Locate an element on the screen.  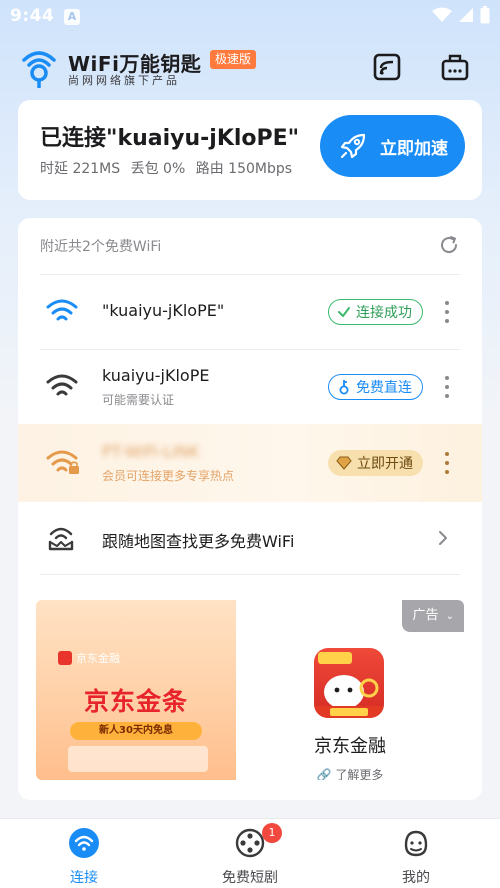
connected-network-title: 已连接"kuaiyu-jKloPE" is located at coordinates (170, 138).